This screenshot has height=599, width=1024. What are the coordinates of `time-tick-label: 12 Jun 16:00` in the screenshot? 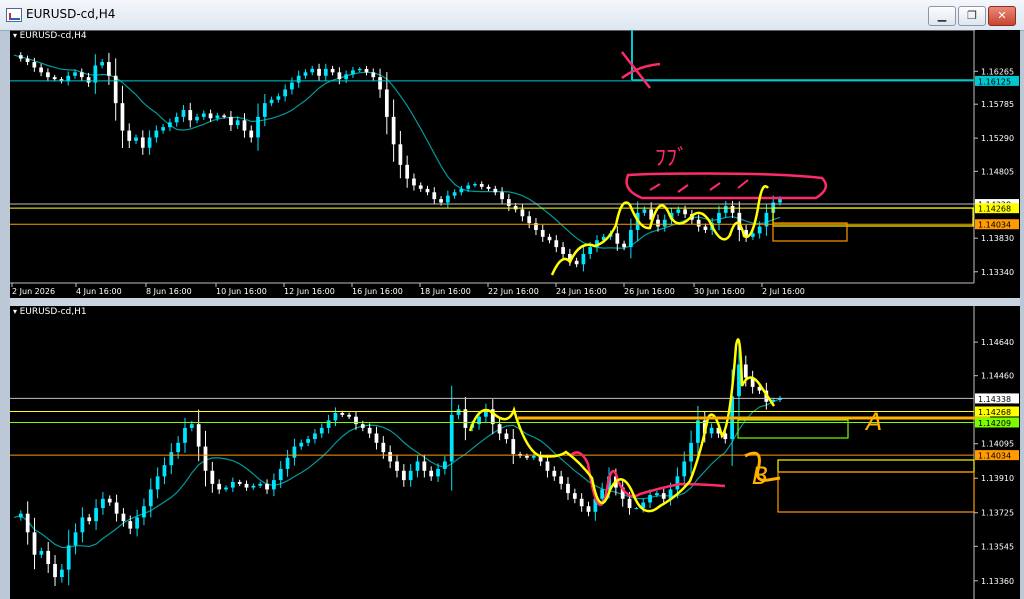 It's located at (309, 291).